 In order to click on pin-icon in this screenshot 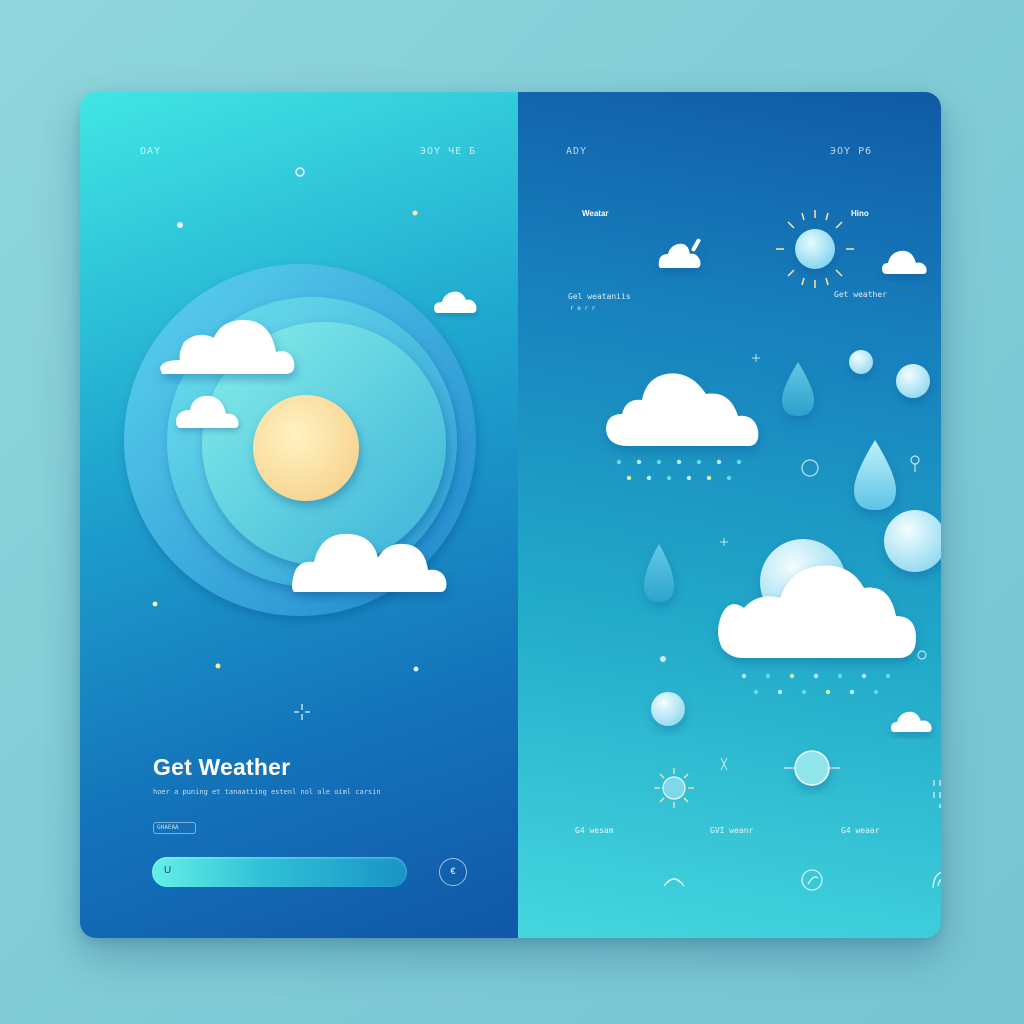, I will do `click(915, 463)`.